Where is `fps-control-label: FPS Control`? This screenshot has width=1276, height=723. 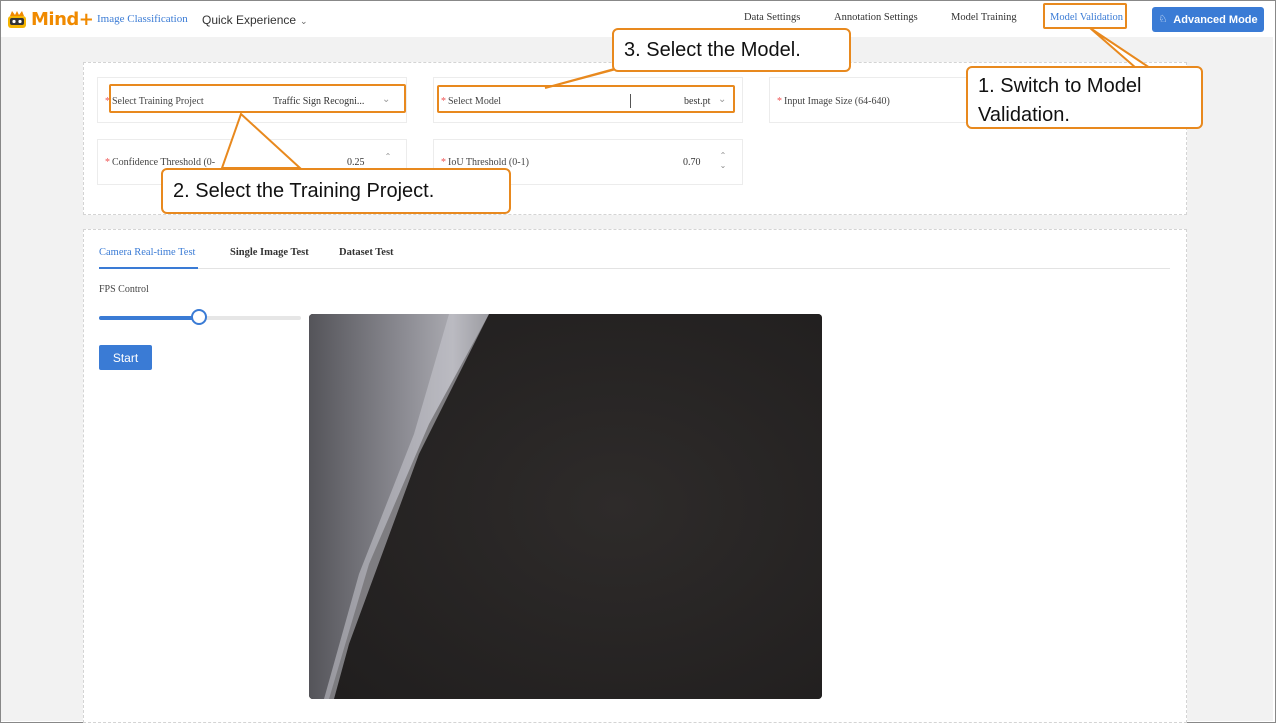
fps-control-label: FPS Control is located at coordinates (124, 289).